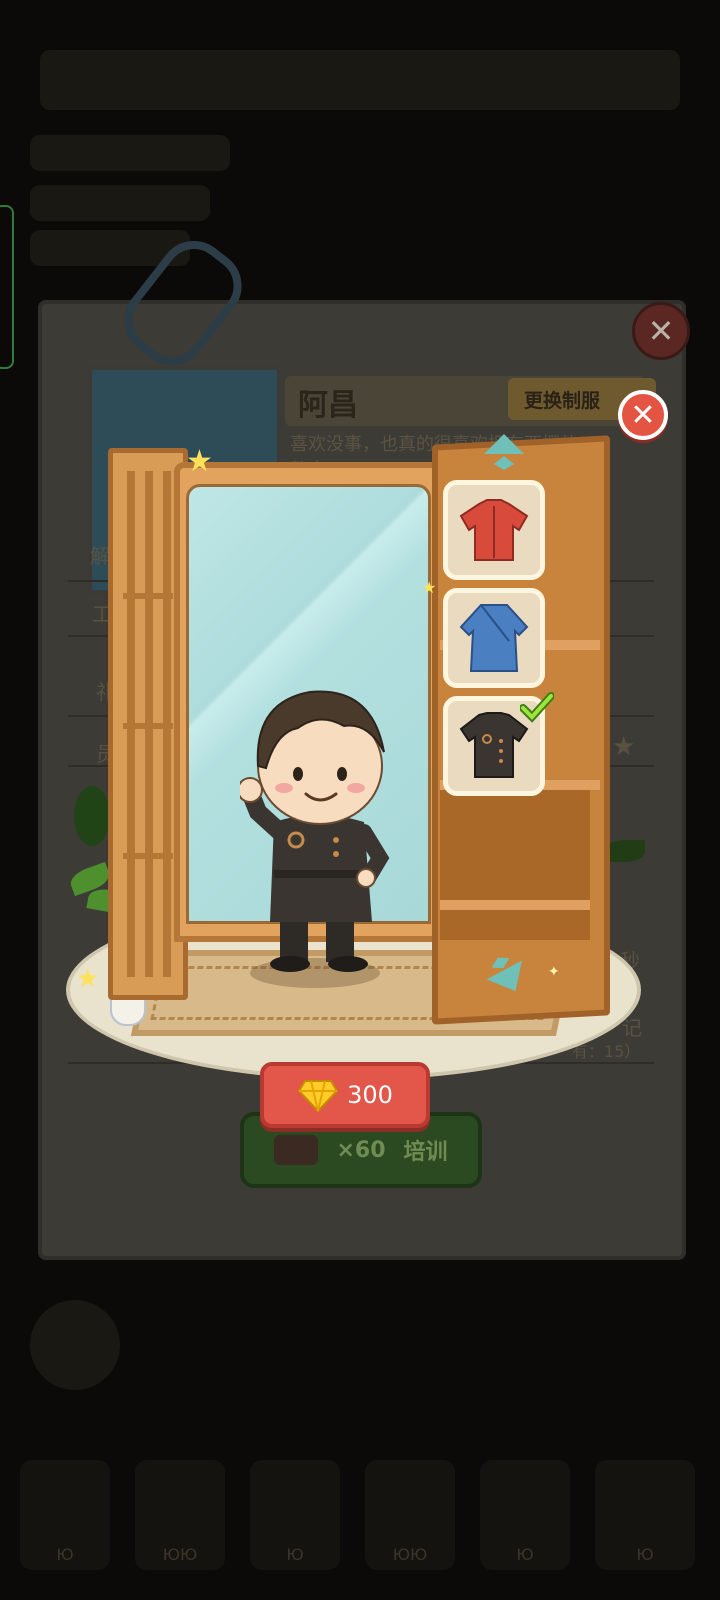 The width and height of the screenshot is (720, 1600). What do you see at coordinates (554, 972) in the screenshot?
I see `sparkle-icon: ✦` at bounding box center [554, 972].